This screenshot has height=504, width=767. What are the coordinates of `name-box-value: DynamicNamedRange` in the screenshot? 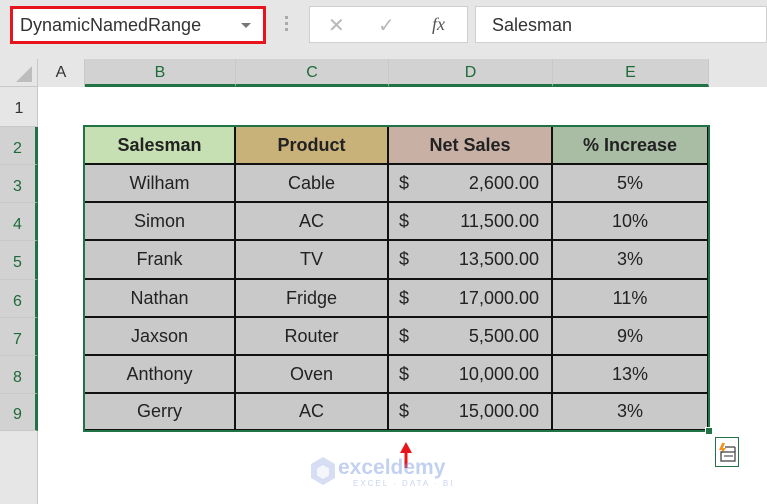 It's located at (111, 25).